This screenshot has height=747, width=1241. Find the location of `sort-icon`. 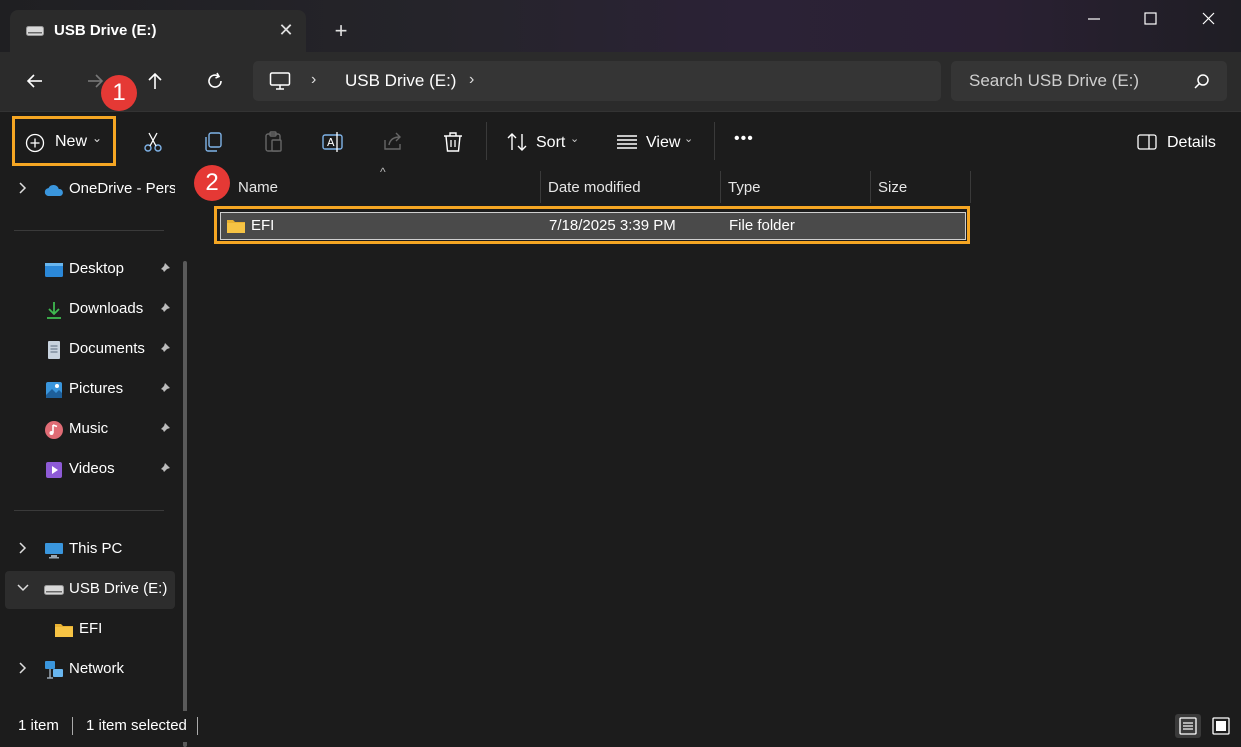

sort-icon is located at coordinates (517, 142).